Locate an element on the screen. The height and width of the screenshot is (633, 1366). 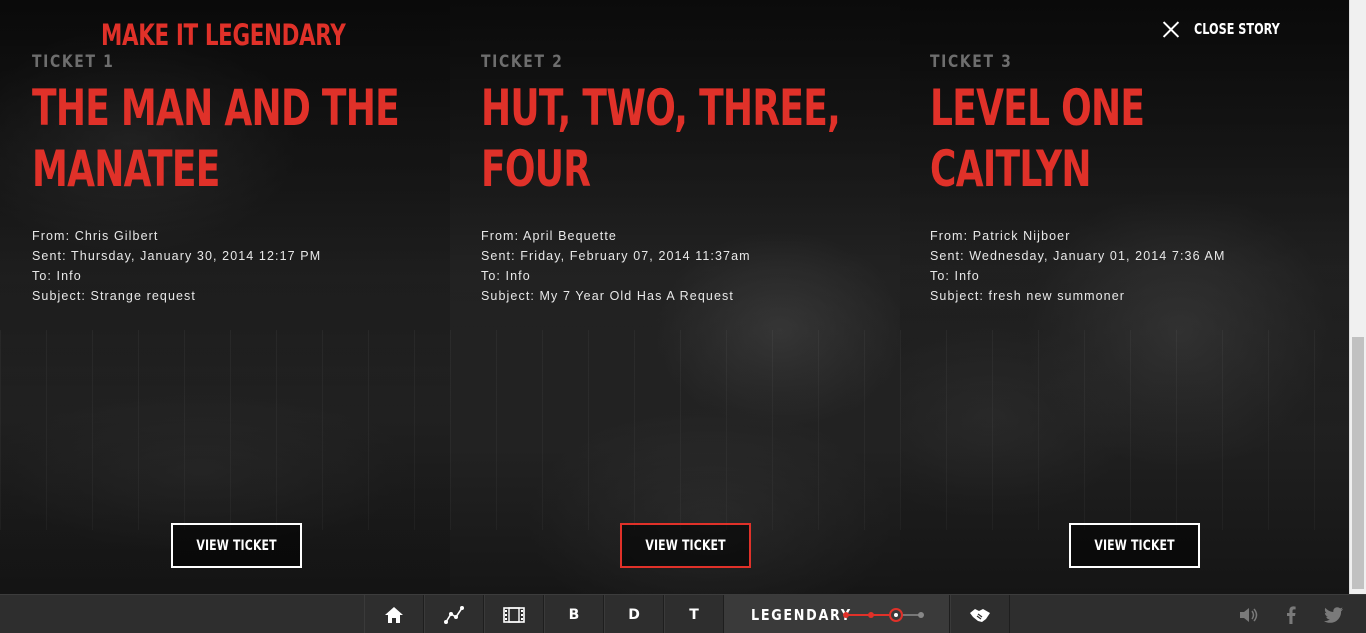
facebook-link is located at coordinates (1291, 614).